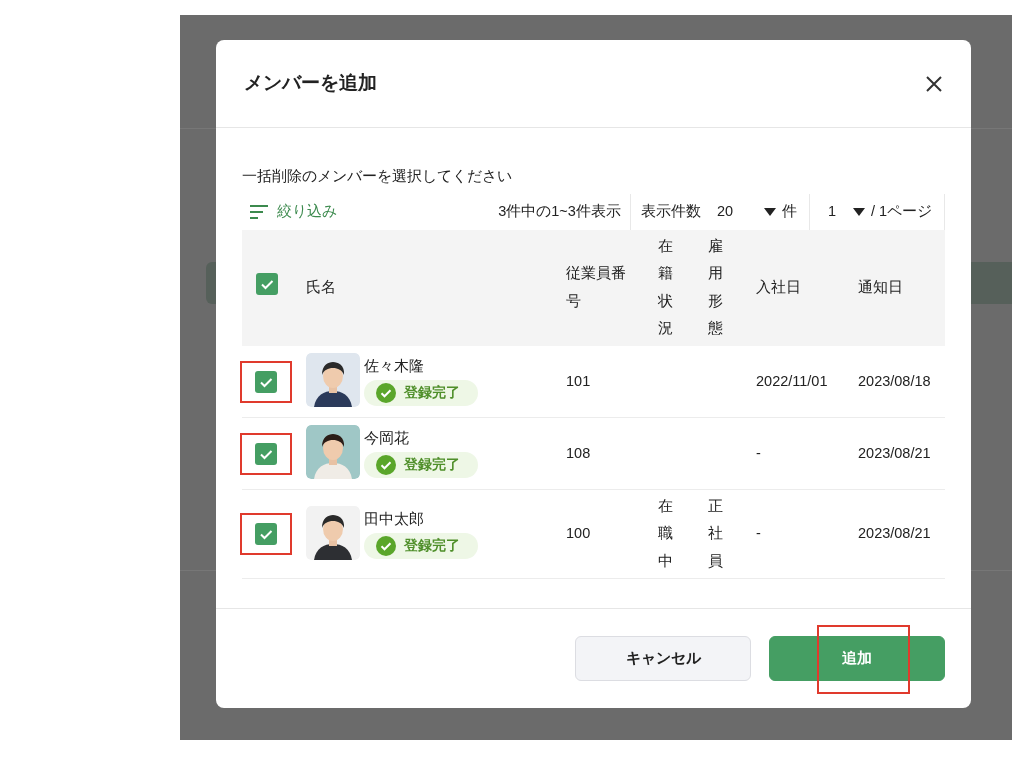  Describe the element at coordinates (880, 286) in the screenshot. I see `column-header: 通知日` at that location.